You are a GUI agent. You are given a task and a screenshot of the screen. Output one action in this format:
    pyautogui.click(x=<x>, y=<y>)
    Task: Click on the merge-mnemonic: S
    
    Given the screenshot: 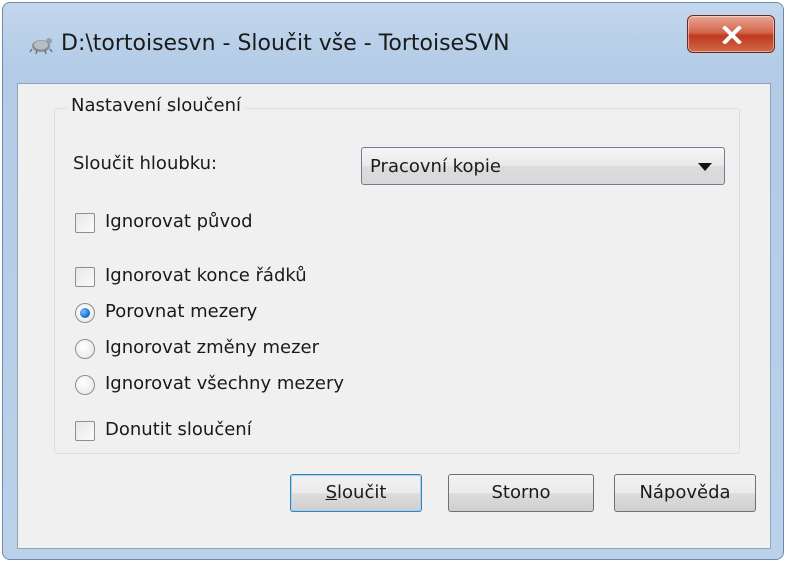 What is the action you would take?
    pyautogui.click(x=331, y=492)
    